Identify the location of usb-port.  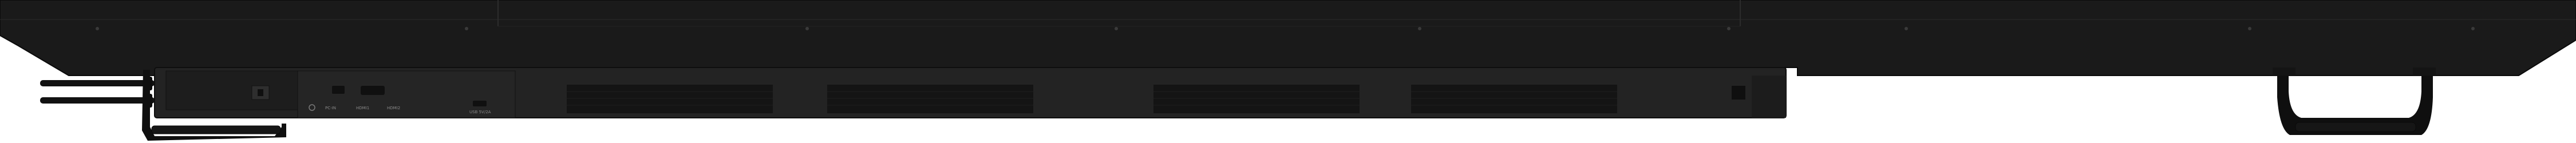
(480, 103).